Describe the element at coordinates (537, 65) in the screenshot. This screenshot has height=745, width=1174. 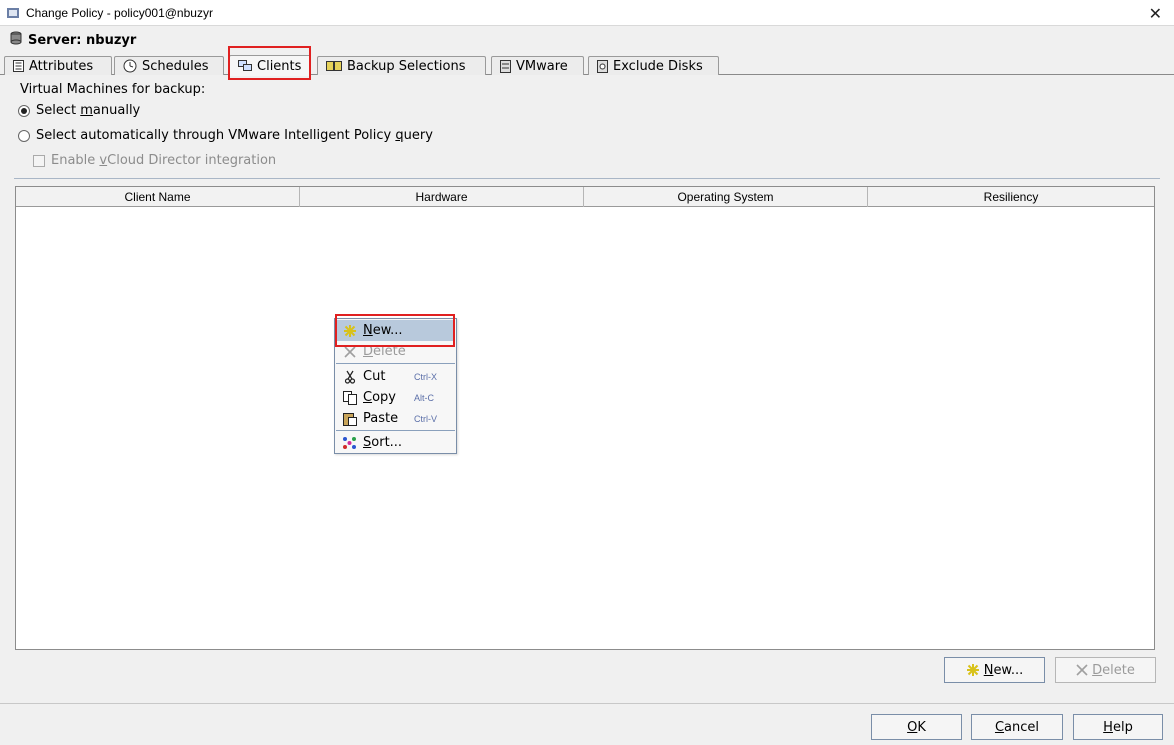
I see `tab-vmware: VMware` at that location.